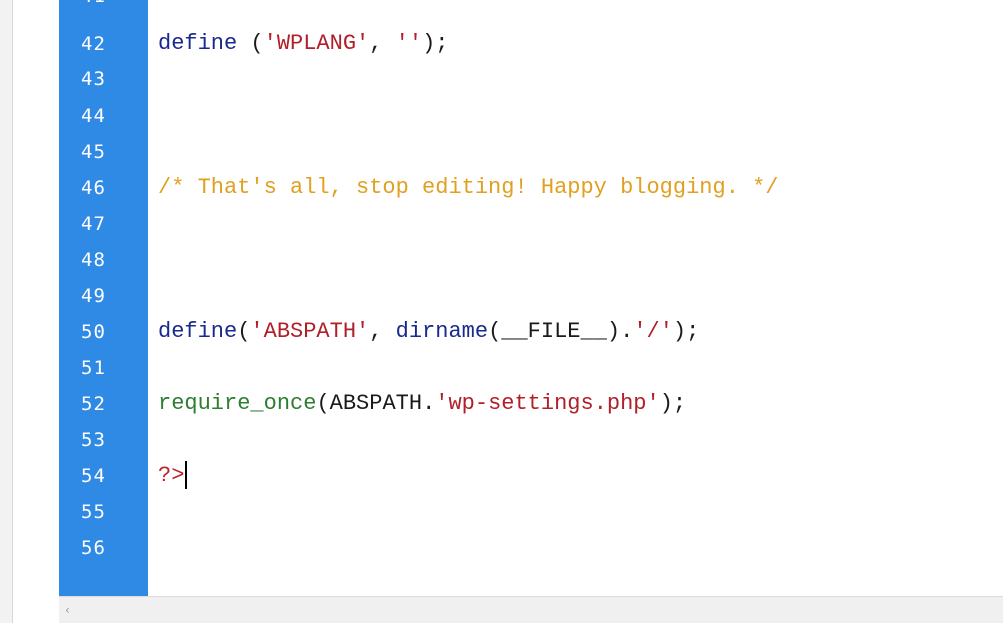  Describe the element at coordinates (93, 116) in the screenshot. I see `line-number: 44` at that location.